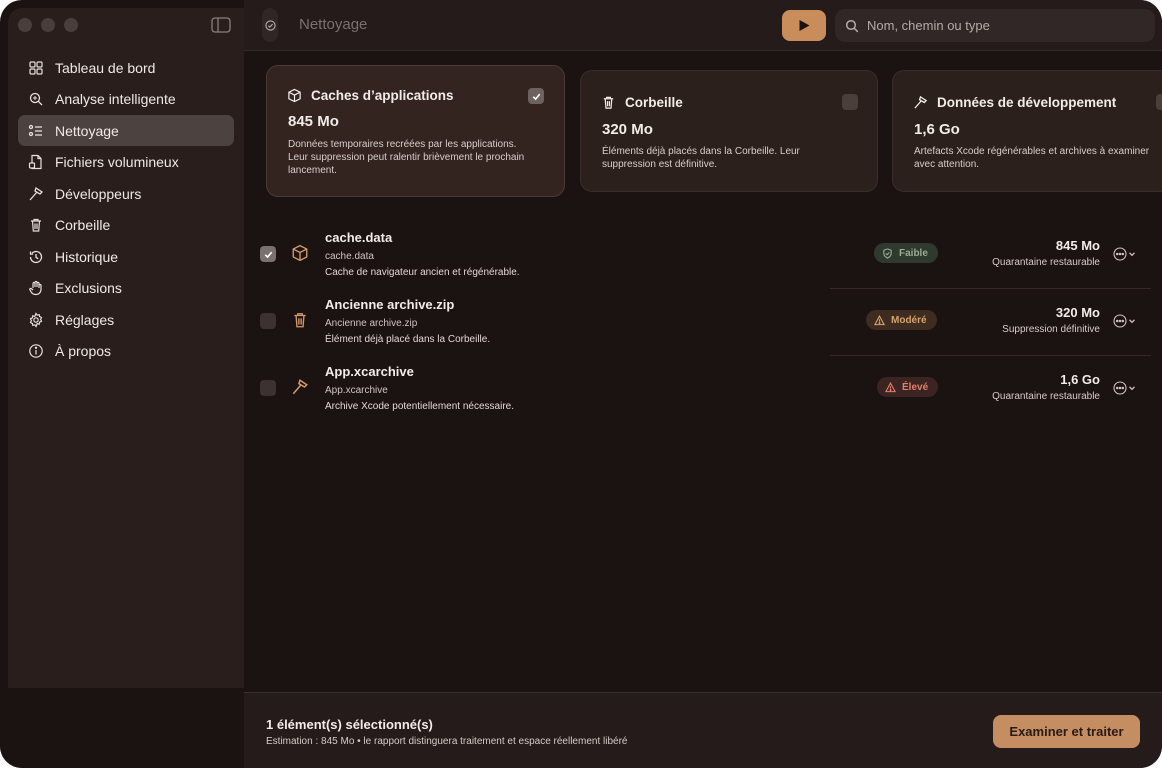 Image resolution: width=1162 pixels, height=768 pixels. I want to click on sidebar-footer, so click(122, 728).